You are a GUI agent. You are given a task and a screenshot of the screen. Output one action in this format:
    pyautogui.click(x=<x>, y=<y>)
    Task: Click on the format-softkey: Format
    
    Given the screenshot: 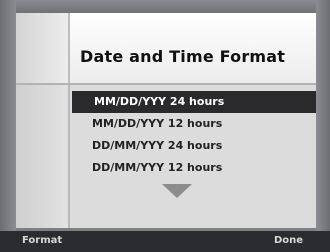 What is the action you would take?
    pyautogui.click(x=42, y=240)
    